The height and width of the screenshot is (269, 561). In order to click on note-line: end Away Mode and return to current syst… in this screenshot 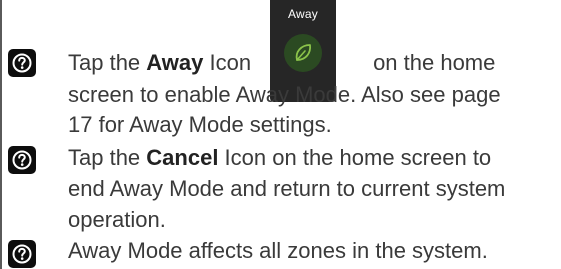, I will do `click(287, 188)`.